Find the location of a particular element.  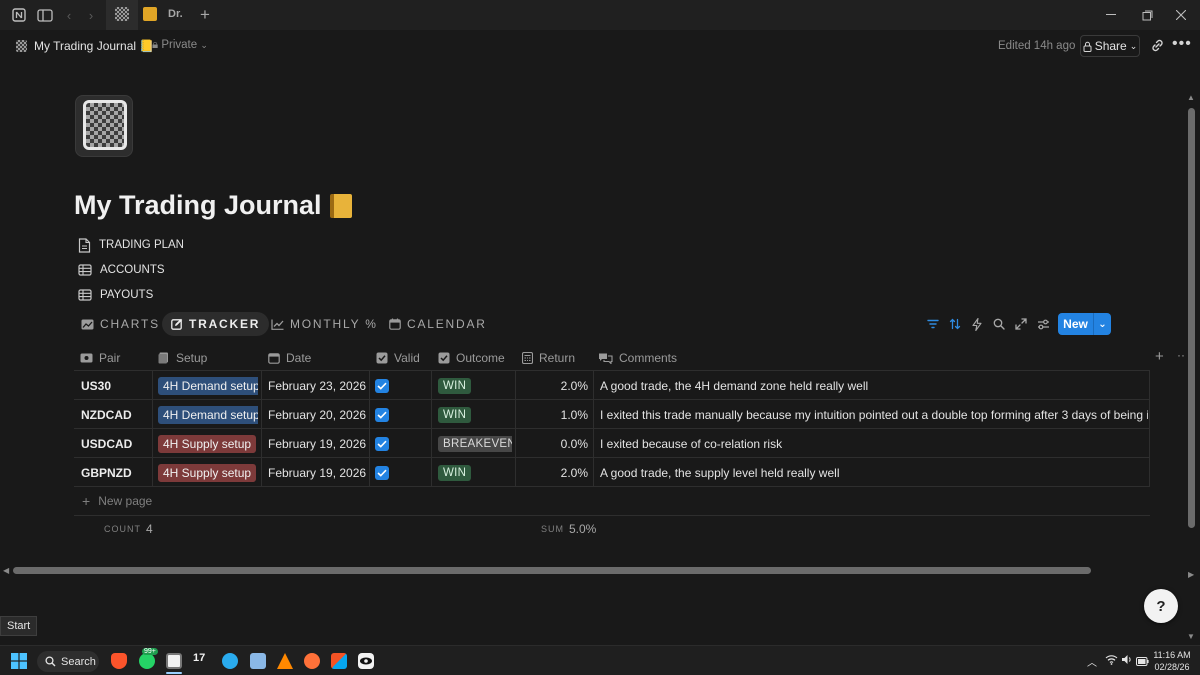

notebook-tab-icon is located at coordinates (150, 14).